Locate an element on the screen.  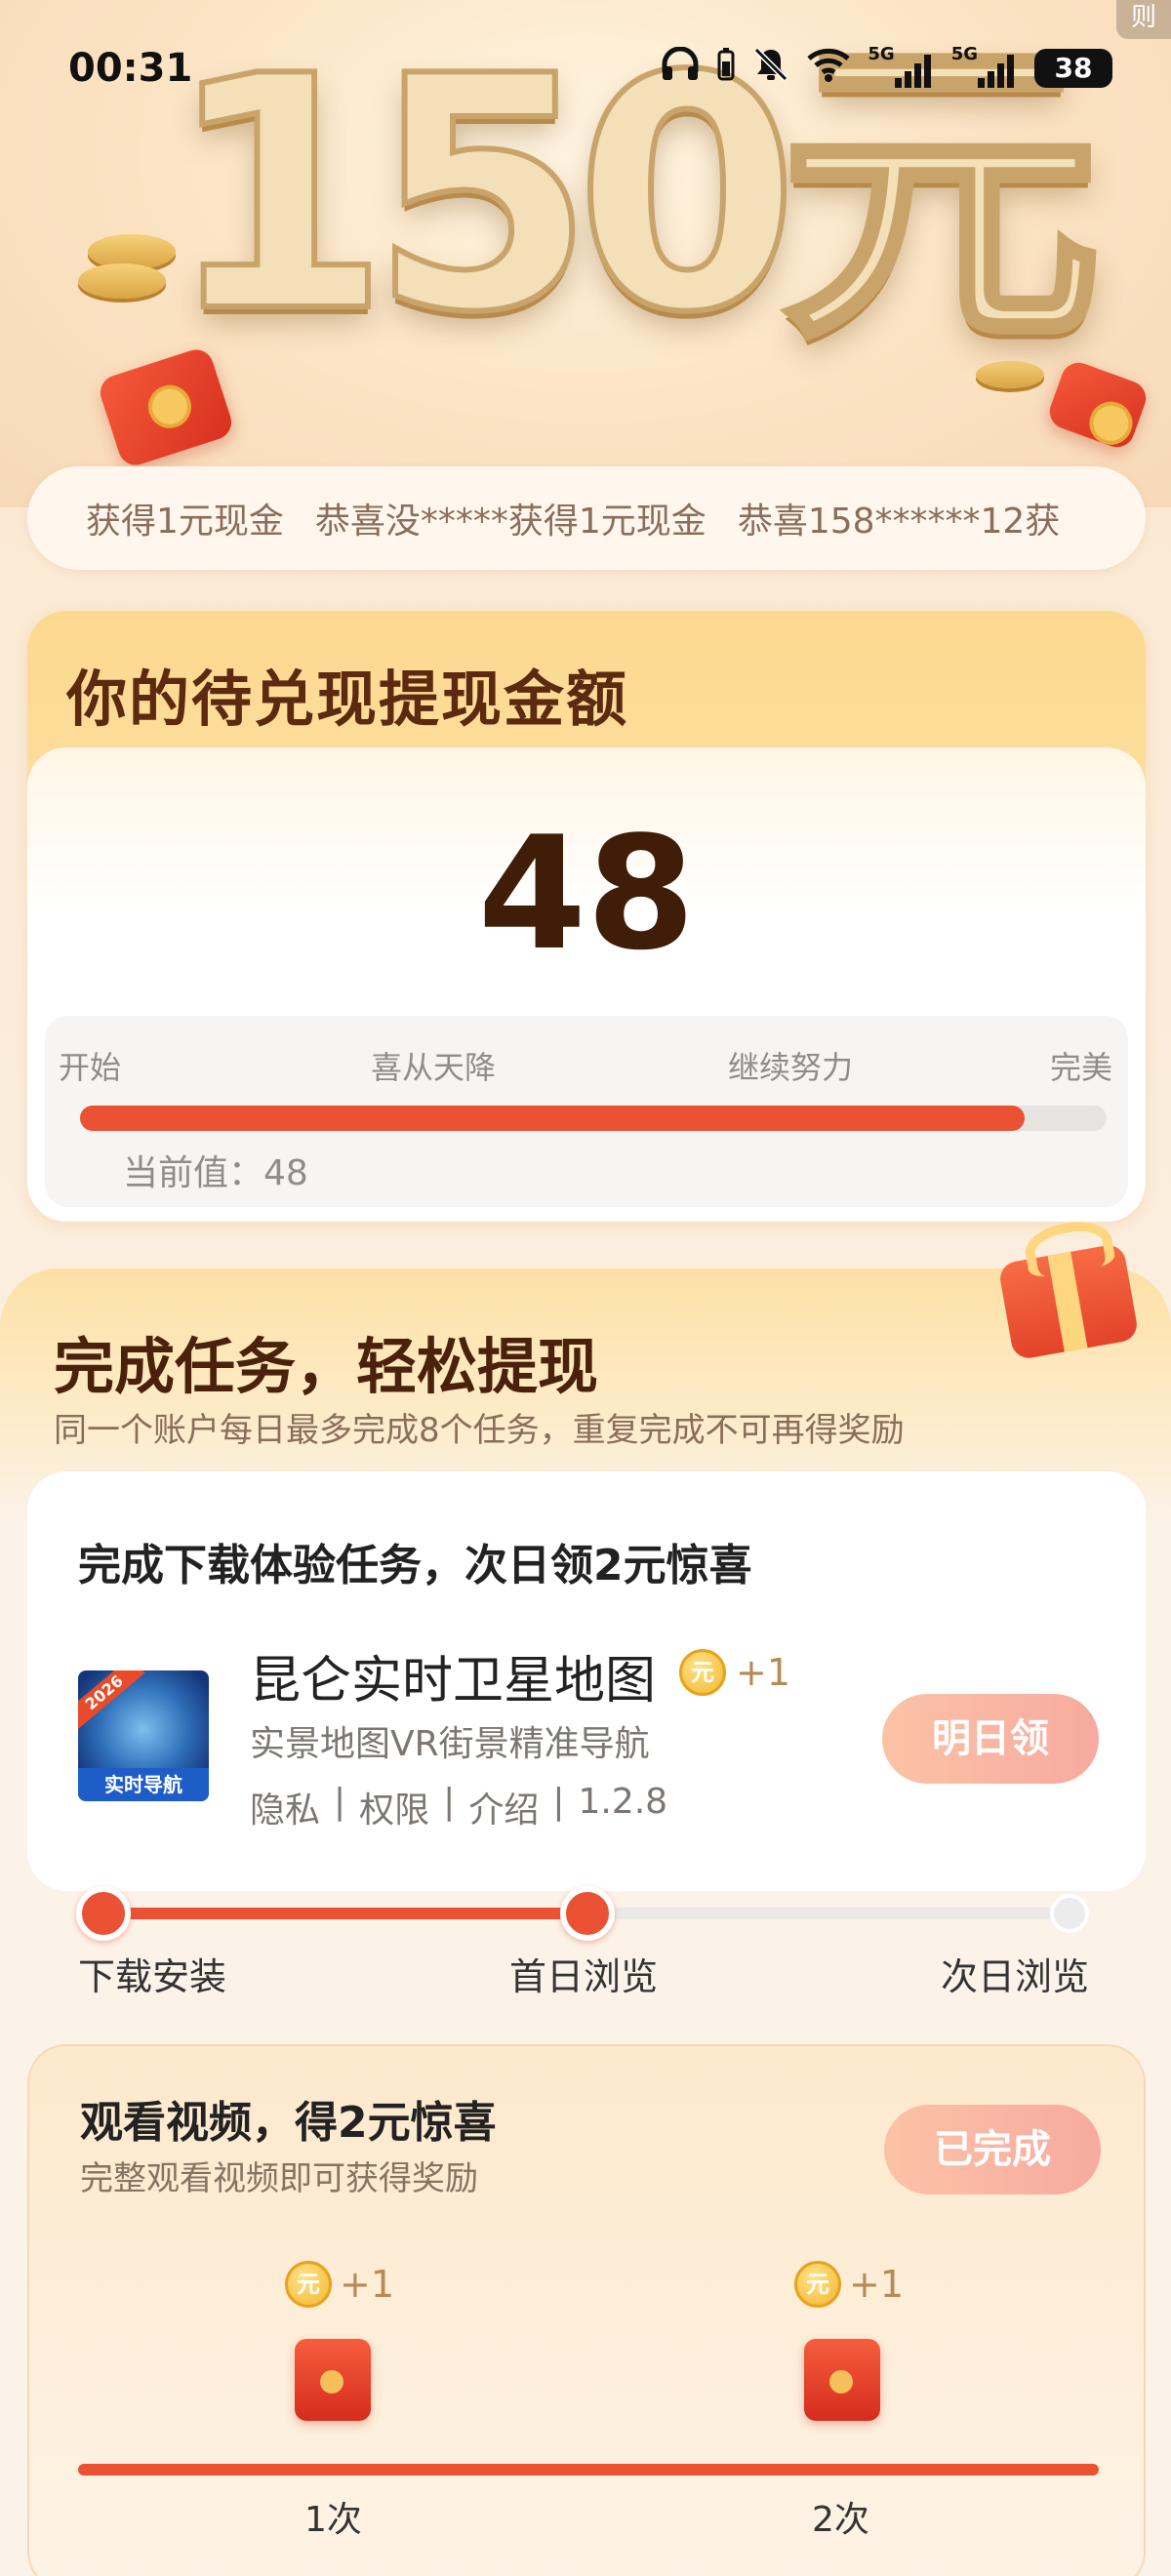
milestone-label: 开始 is located at coordinates (90, 1067).